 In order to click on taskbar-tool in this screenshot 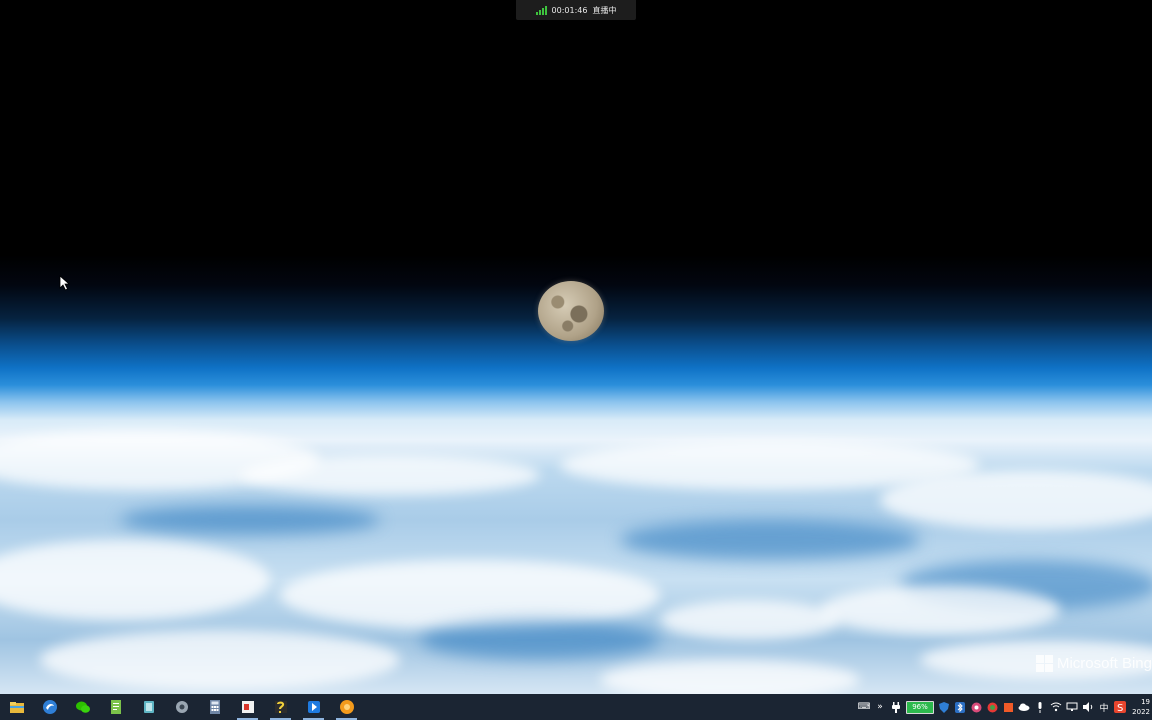, I will do `click(181, 707)`.